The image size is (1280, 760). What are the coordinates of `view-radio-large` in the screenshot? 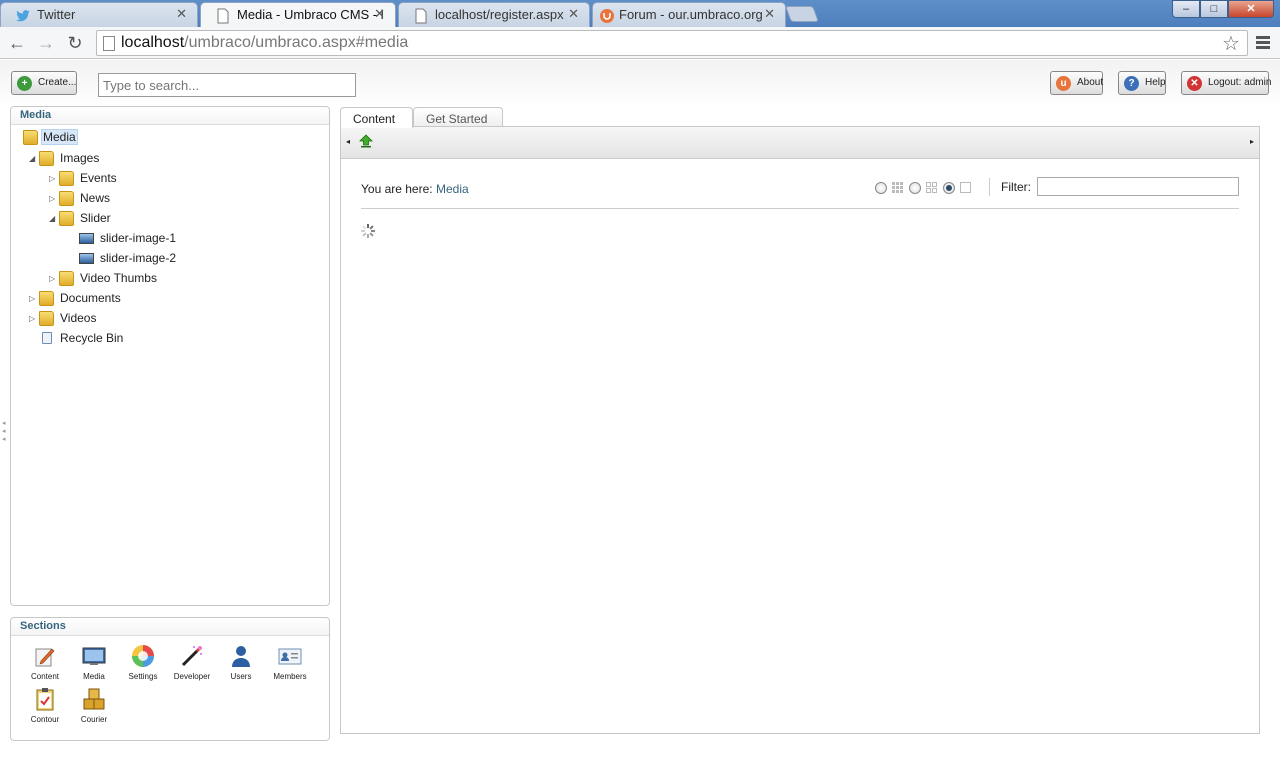 It's located at (915, 188).